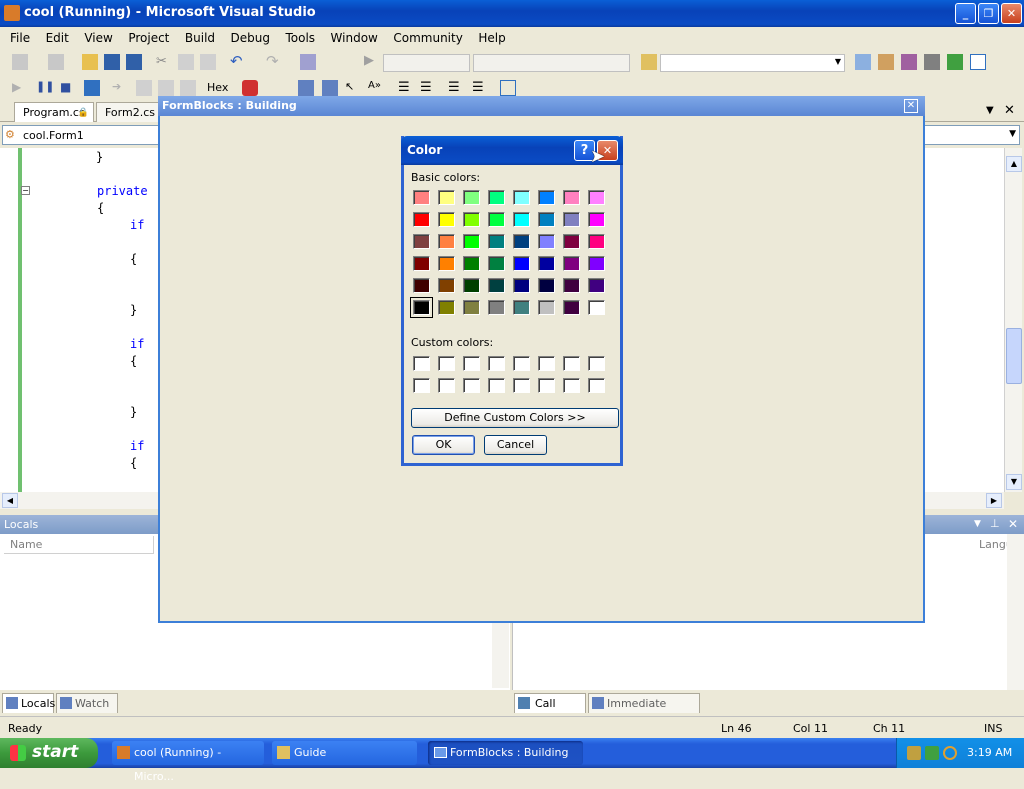  What do you see at coordinates (978, 62) in the screenshot?
I see `window-layout-icon` at bounding box center [978, 62].